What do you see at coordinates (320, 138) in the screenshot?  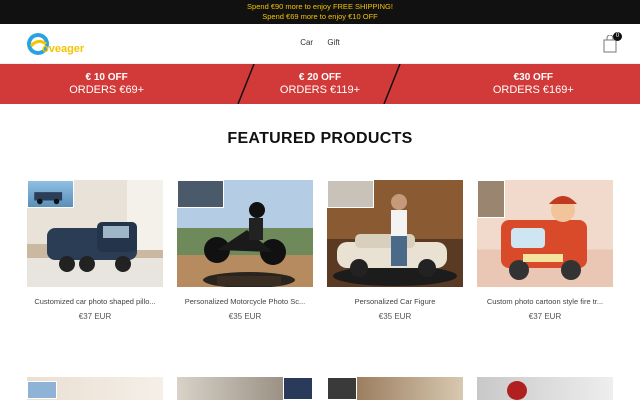 I see `section-title: FEATURED PRODUCTS` at bounding box center [320, 138].